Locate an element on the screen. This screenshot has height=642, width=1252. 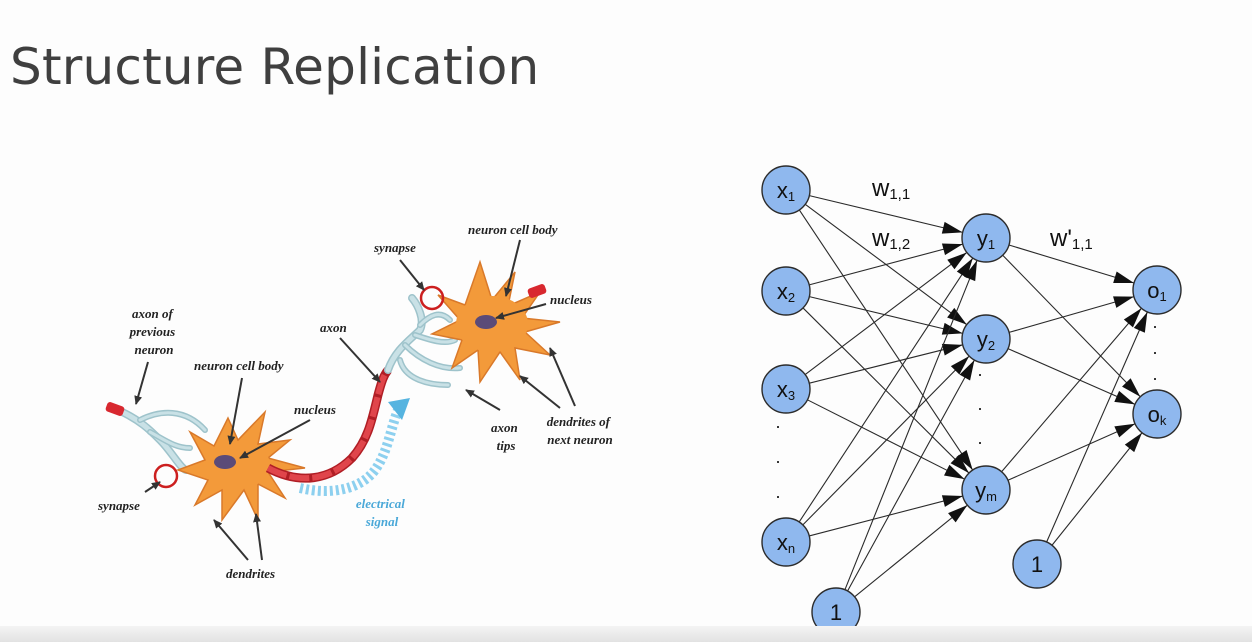
edge-y3-o2 is located at coordinates (1071, 452).